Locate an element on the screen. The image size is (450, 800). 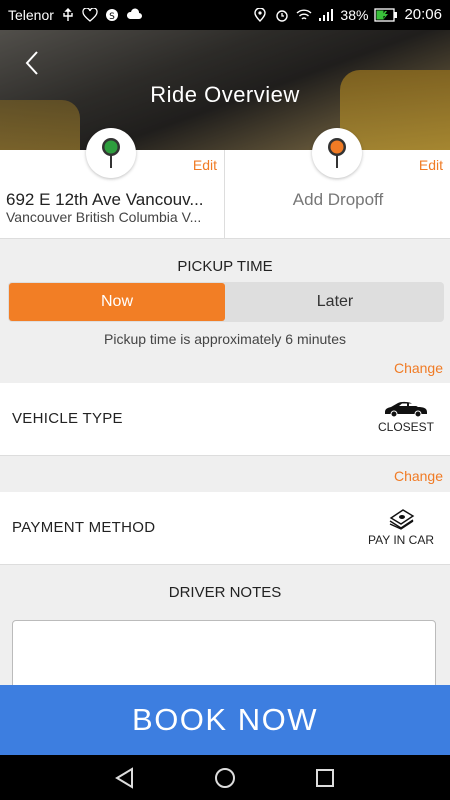
status-right: 38% 20:06 is located at coordinates (347, 14).